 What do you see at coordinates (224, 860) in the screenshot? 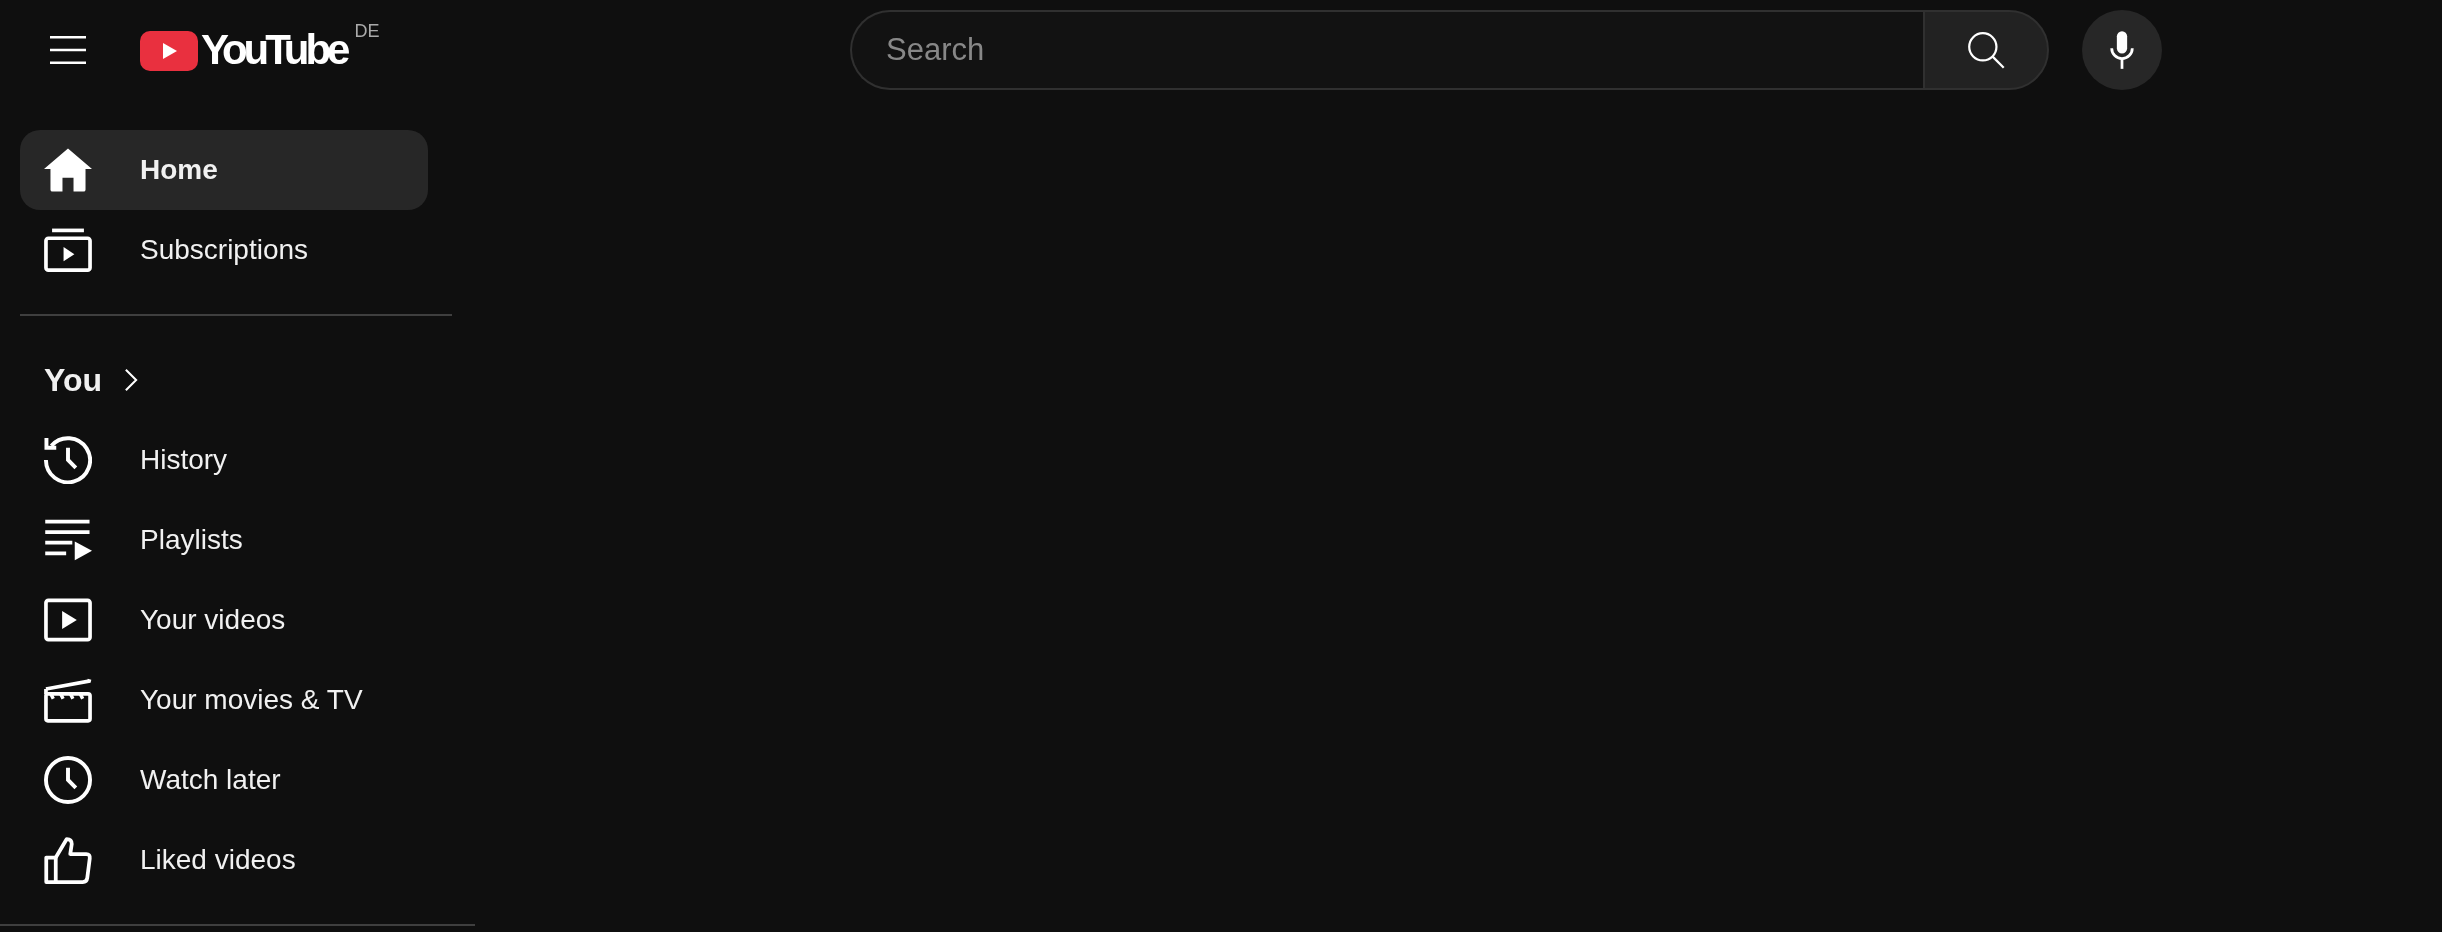
I see `sidebar-item: Liked videos` at bounding box center [224, 860].